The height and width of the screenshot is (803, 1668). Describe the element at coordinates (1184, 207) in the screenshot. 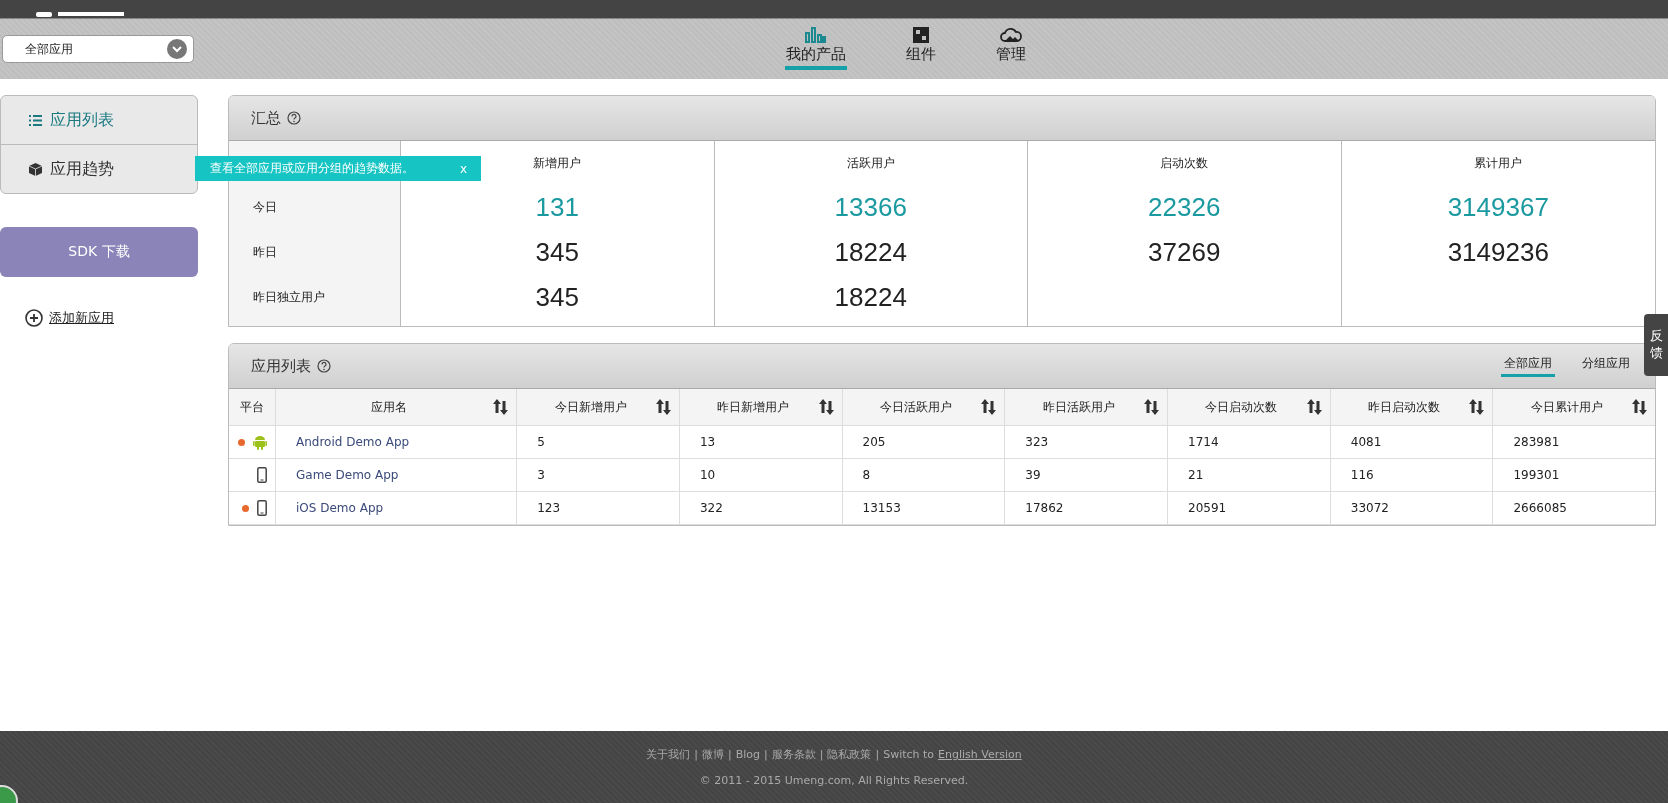

I see `metric-value: 22326` at that location.